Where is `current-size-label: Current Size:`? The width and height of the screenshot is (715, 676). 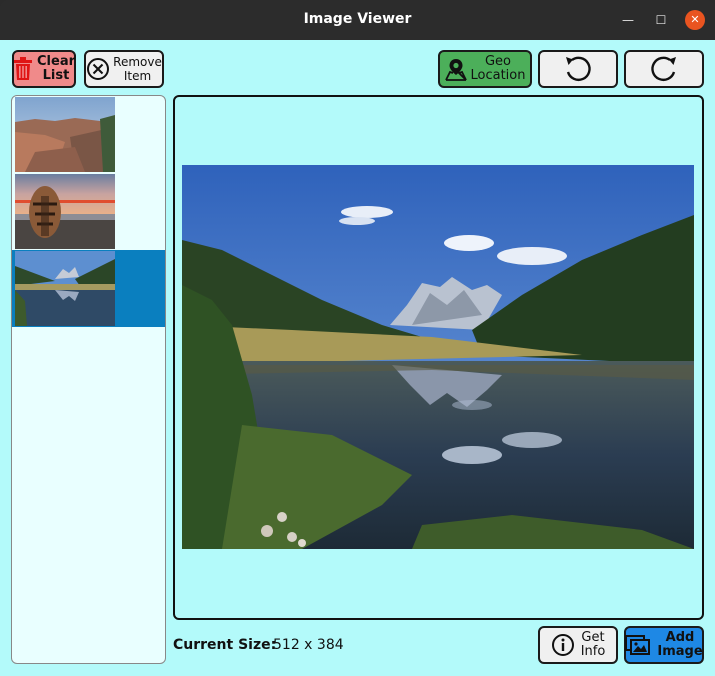 current-size-label: Current Size: is located at coordinates (225, 645).